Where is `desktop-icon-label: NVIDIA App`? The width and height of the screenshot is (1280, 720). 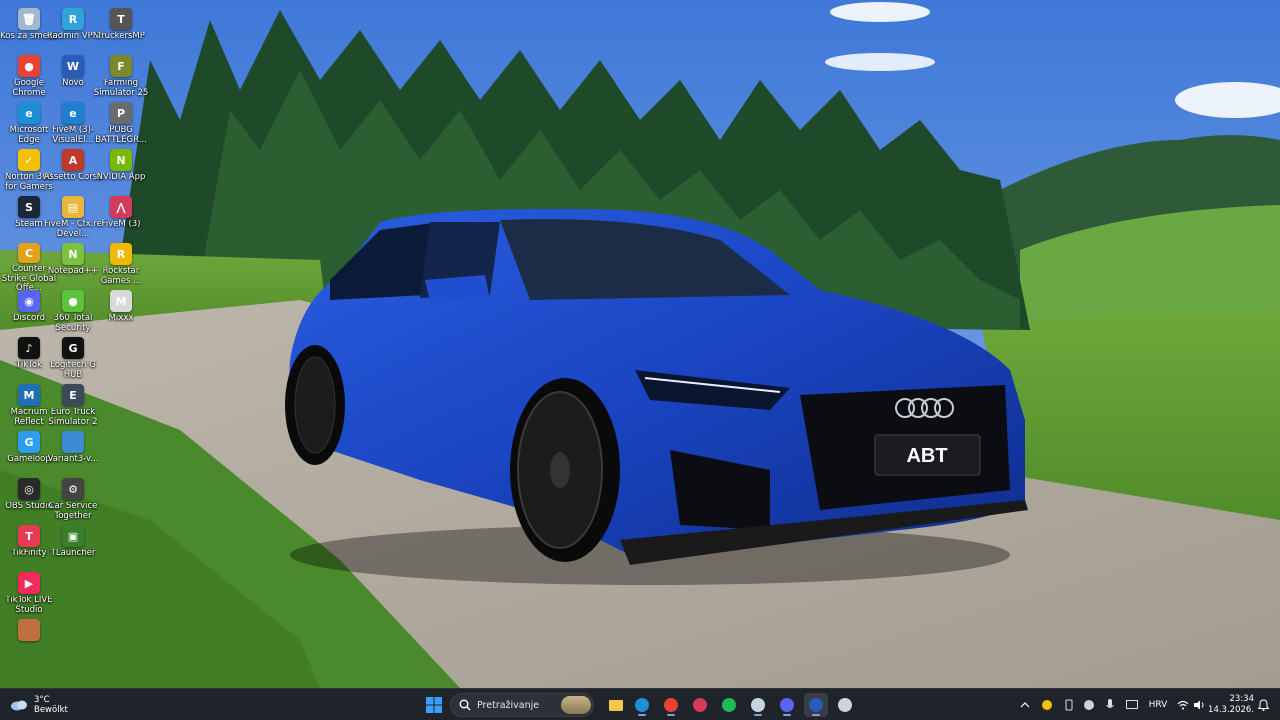 desktop-icon-label: NVIDIA App is located at coordinates (121, 177).